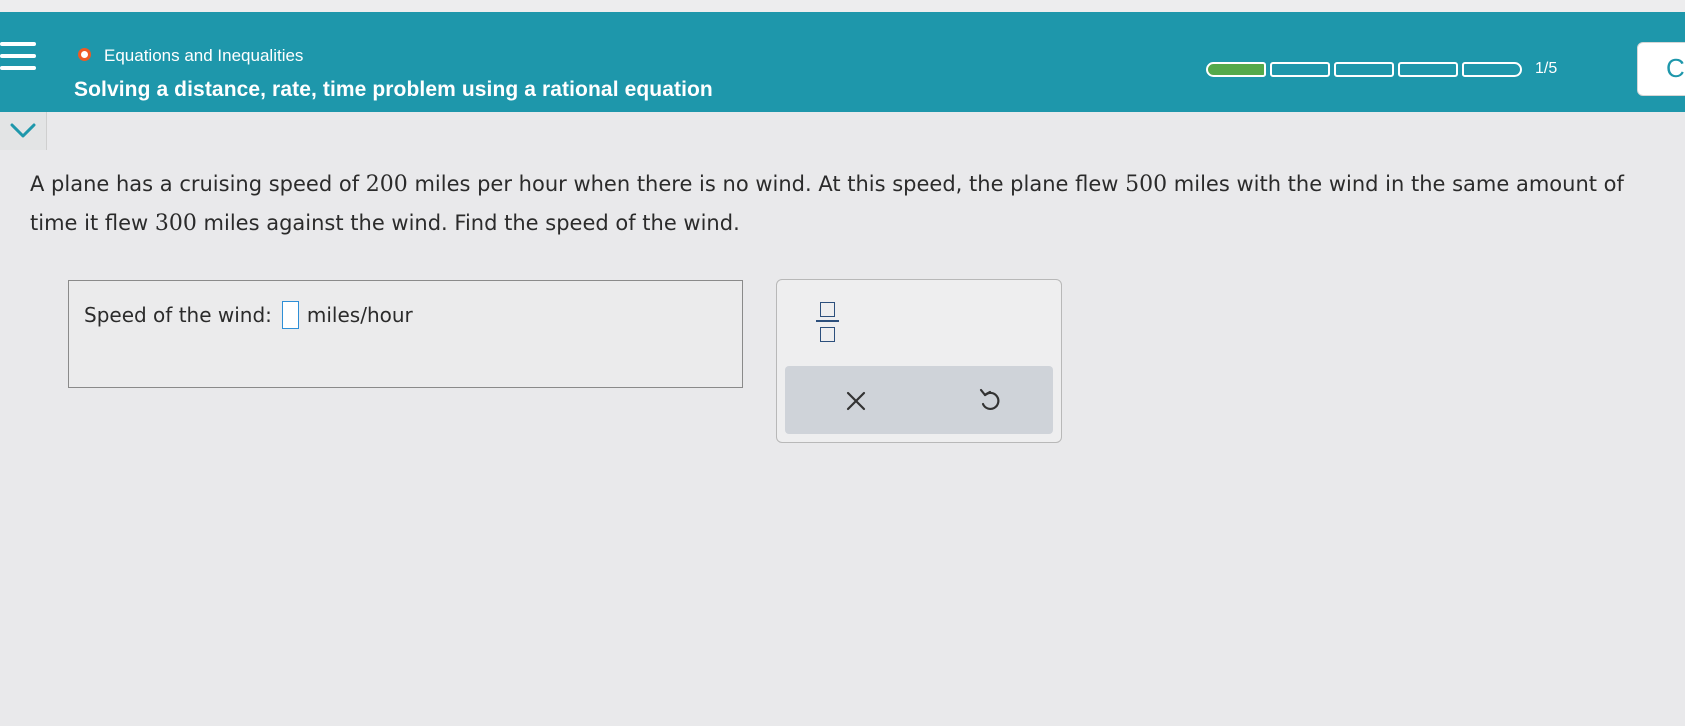  What do you see at coordinates (1546, 68) in the screenshot?
I see `progress-count: 1/5` at bounding box center [1546, 68].